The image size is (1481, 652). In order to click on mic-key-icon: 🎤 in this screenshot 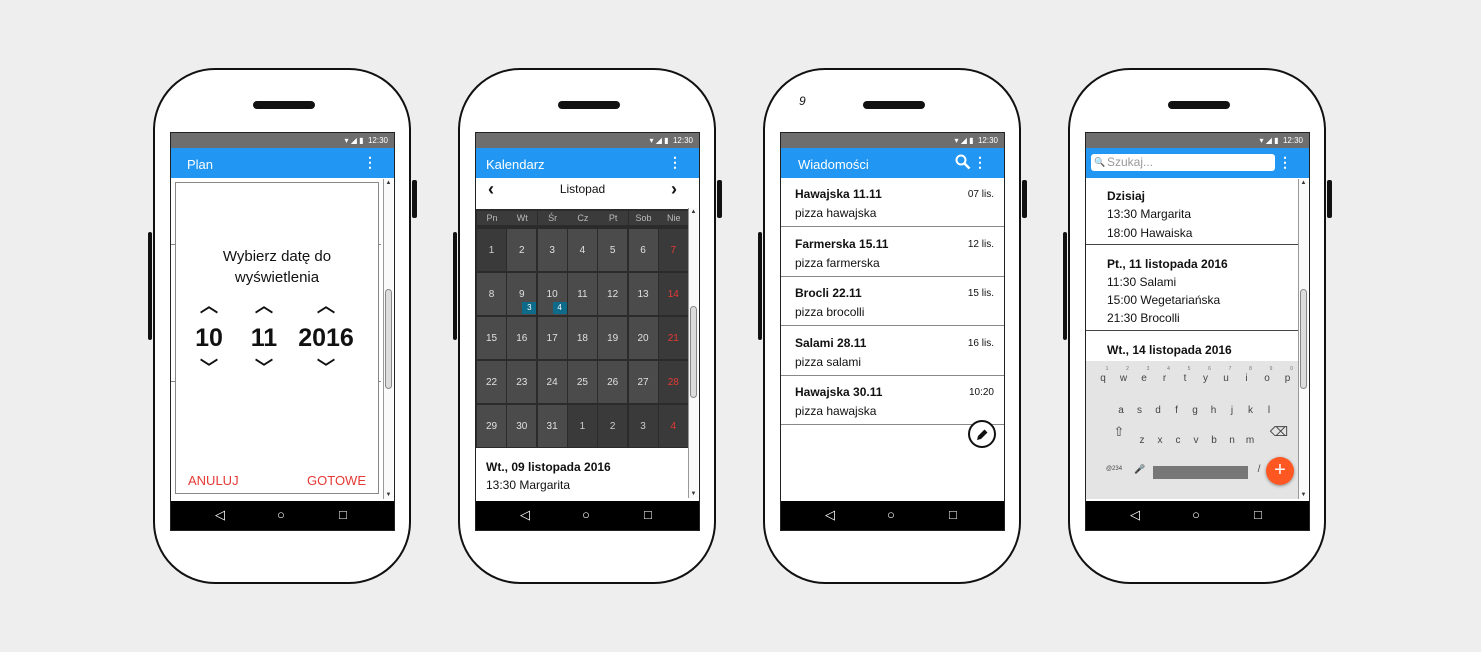, I will do `click(1140, 469)`.